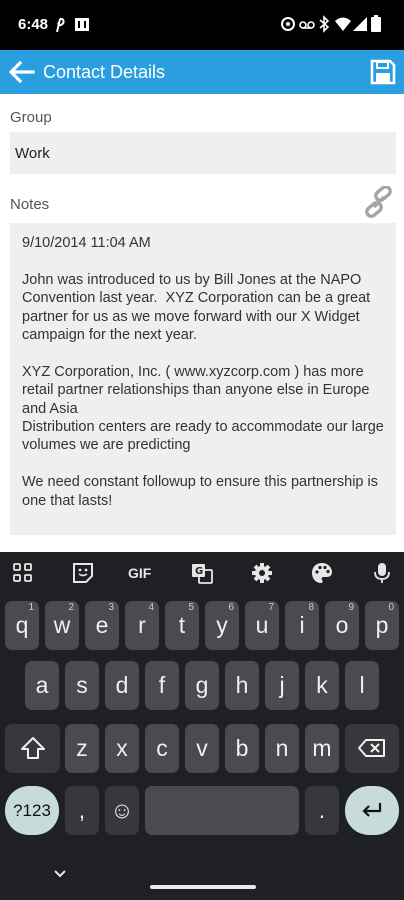  What do you see at coordinates (22, 625) in the screenshot?
I see `key-q: q1` at bounding box center [22, 625].